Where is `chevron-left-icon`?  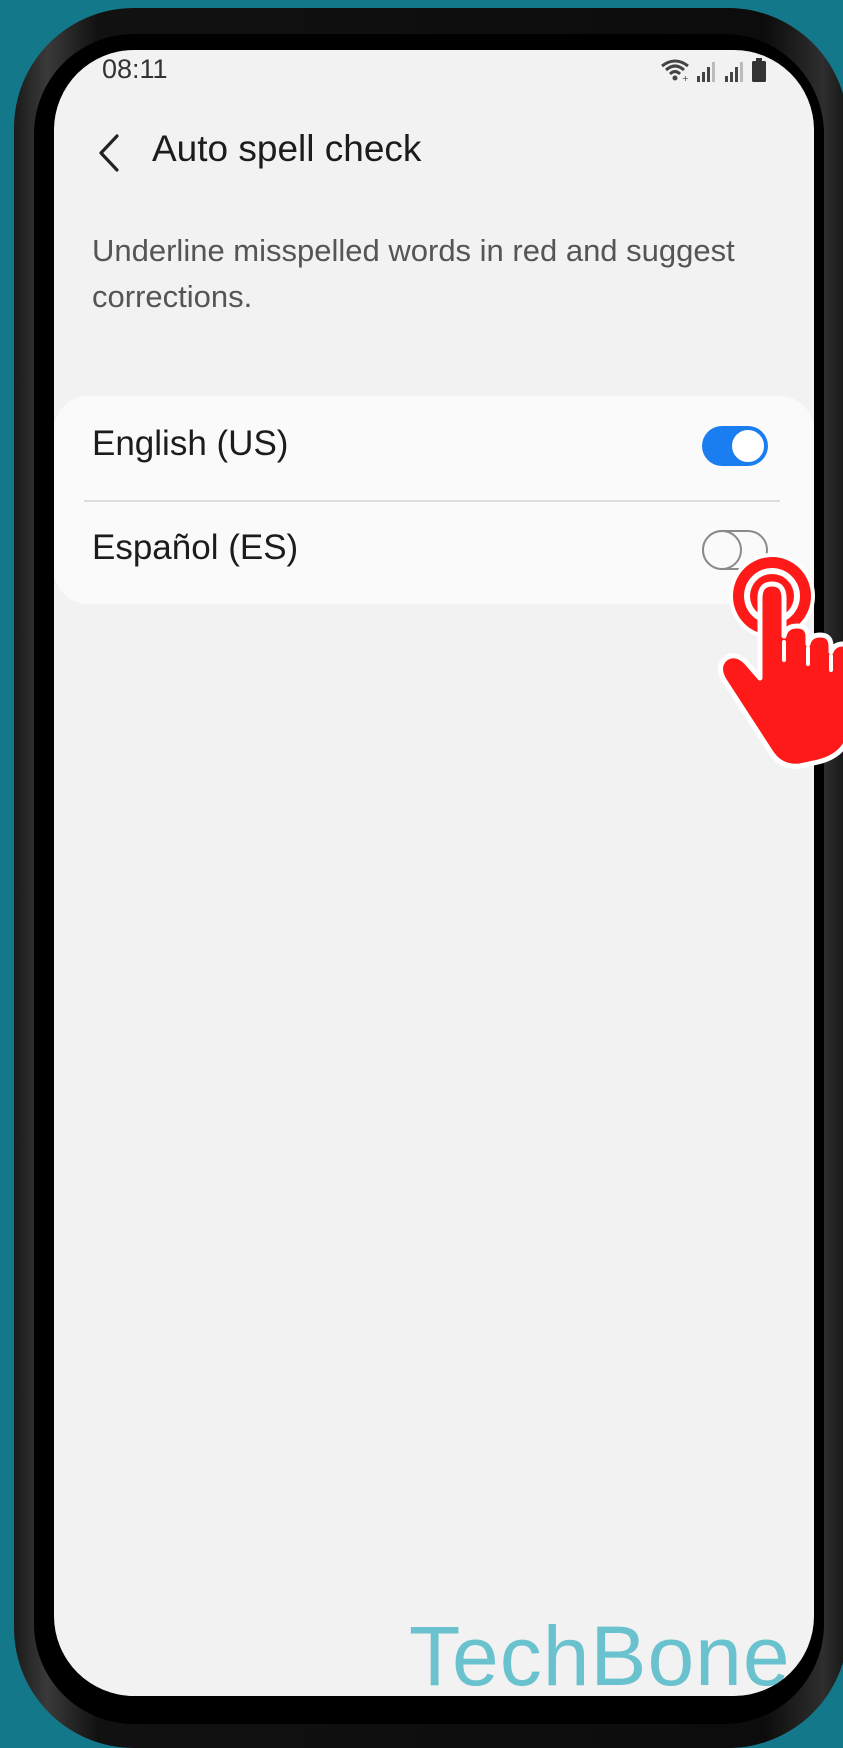 chevron-left-icon is located at coordinates (109, 153).